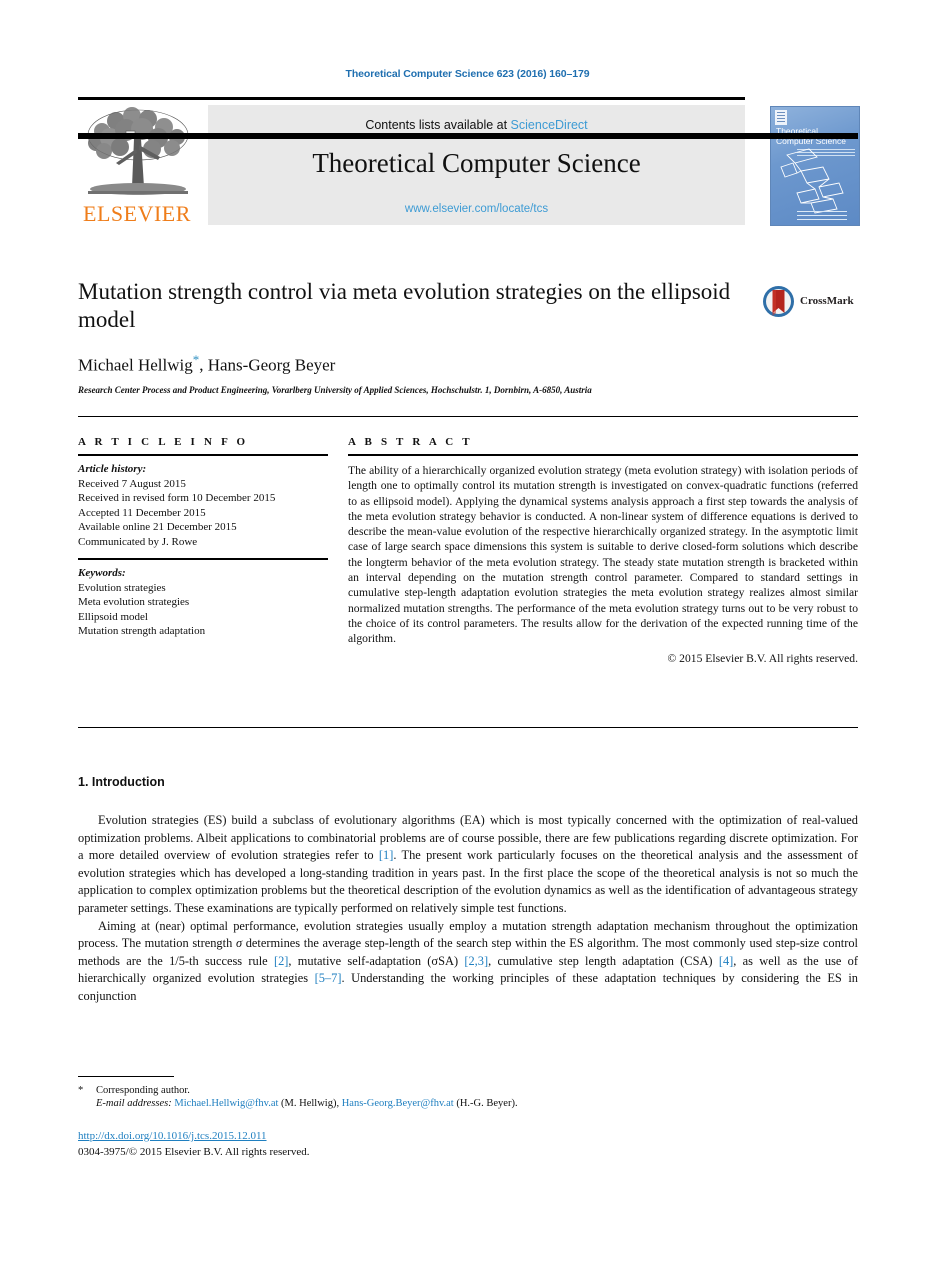 The image size is (935, 1266). I want to click on history-item: Accepted 11 December 2015, so click(142, 512).